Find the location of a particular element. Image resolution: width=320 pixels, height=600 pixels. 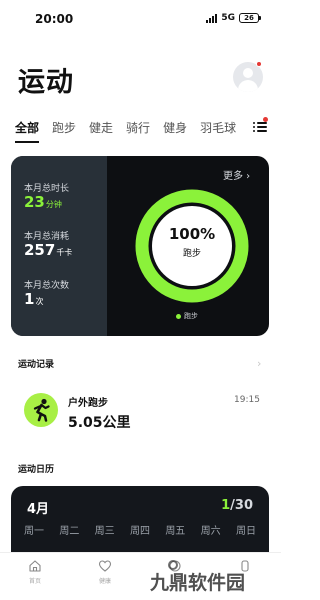

weekday-label: 周日 is located at coordinates (245, 531).